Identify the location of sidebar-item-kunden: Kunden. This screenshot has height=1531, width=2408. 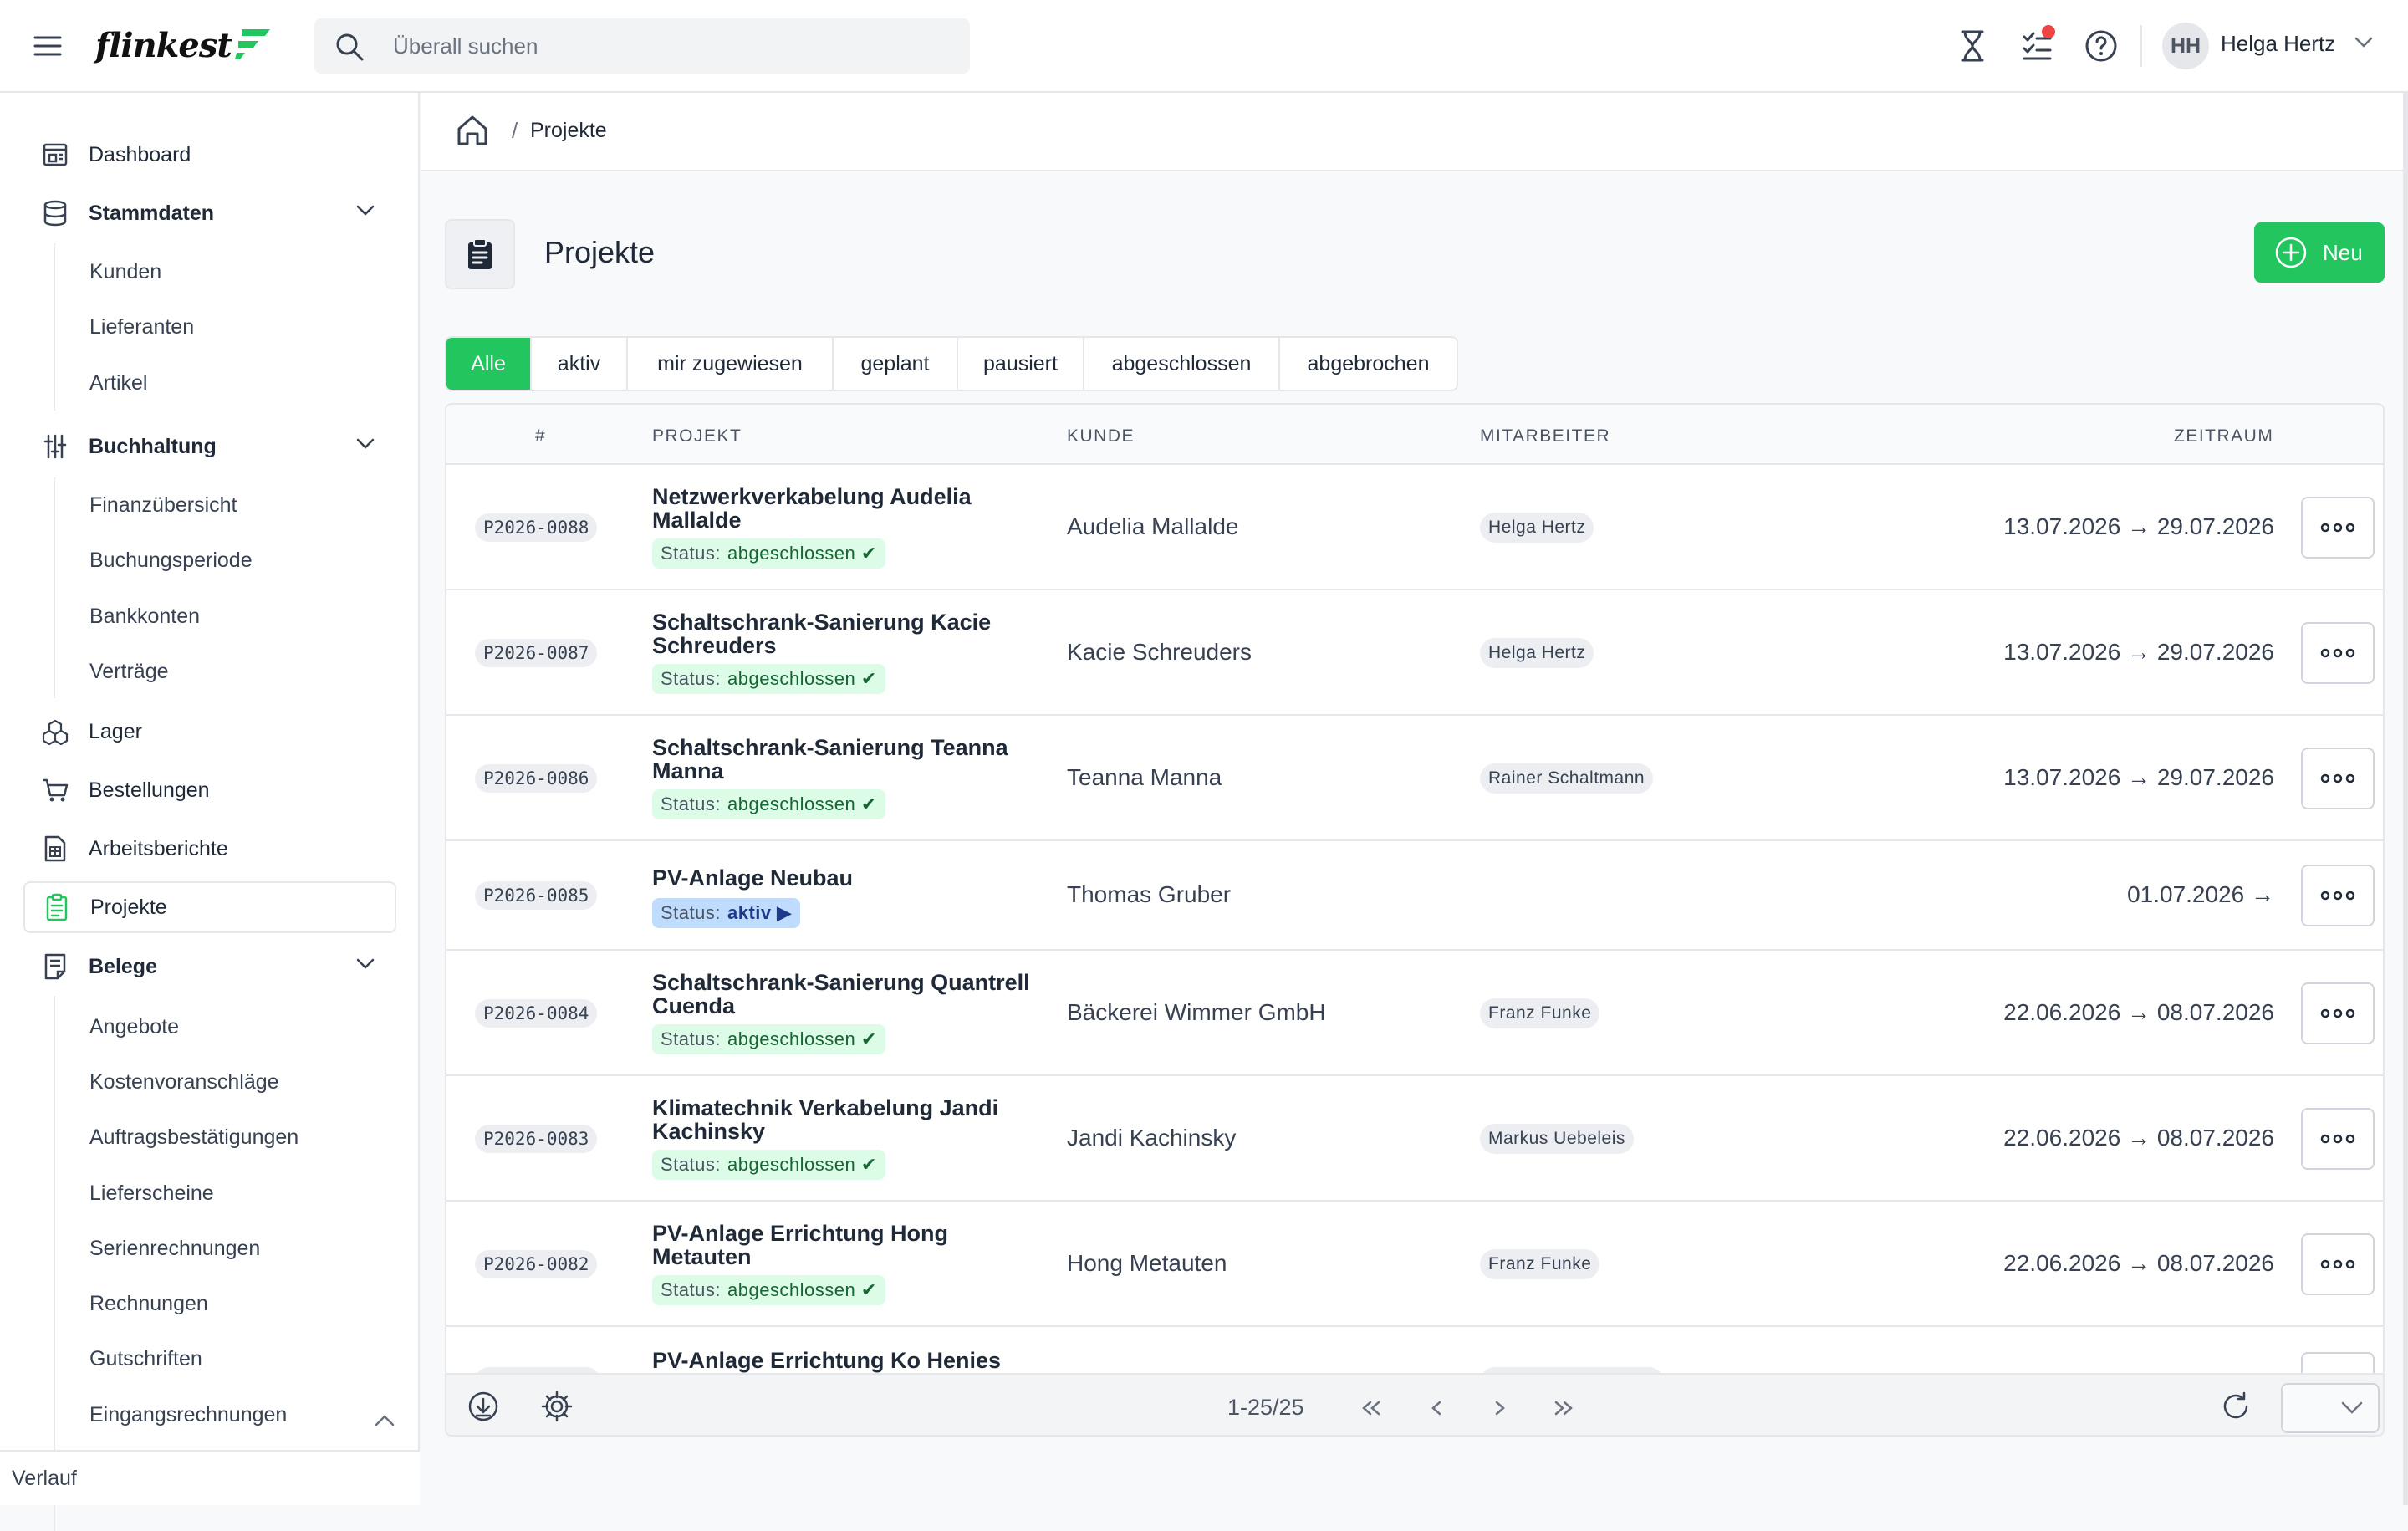
(125, 272).